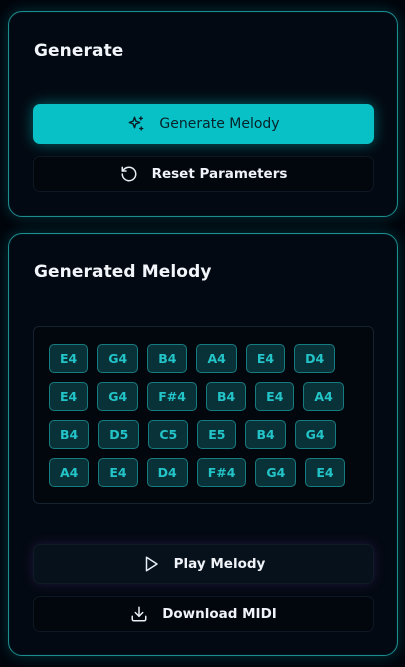 The height and width of the screenshot is (667, 405). What do you see at coordinates (201, 396) in the screenshot?
I see `note-row: E4 G4 F#4 B4 E4 A4` at bounding box center [201, 396].